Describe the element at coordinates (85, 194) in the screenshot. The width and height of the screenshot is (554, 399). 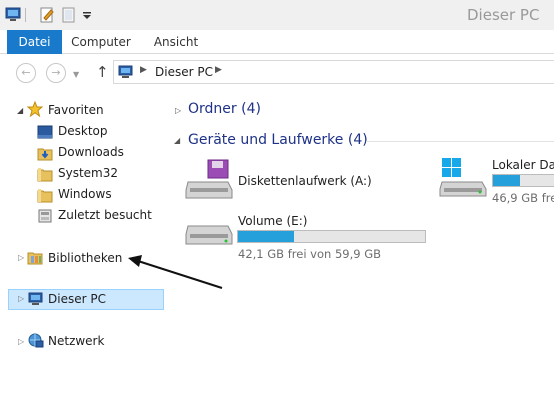
I see `nav-windows: Windows` at that location.